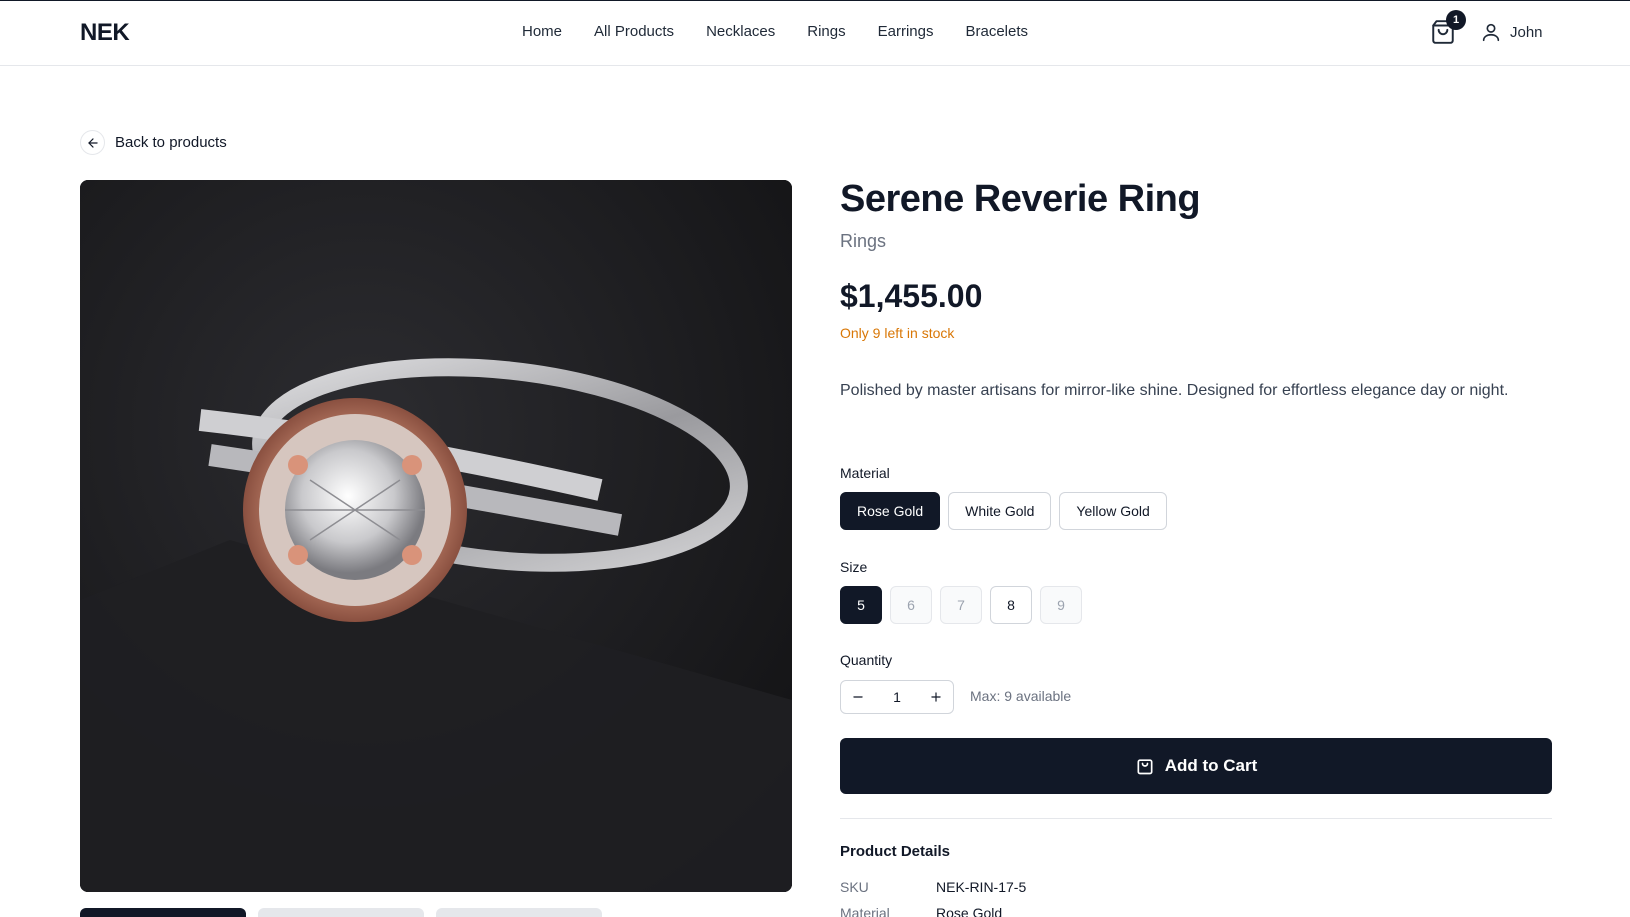  What do you see at coordinates (1526, 32) in the screenshot?
I see `user-name: John` at bounding box center [1526, 32].